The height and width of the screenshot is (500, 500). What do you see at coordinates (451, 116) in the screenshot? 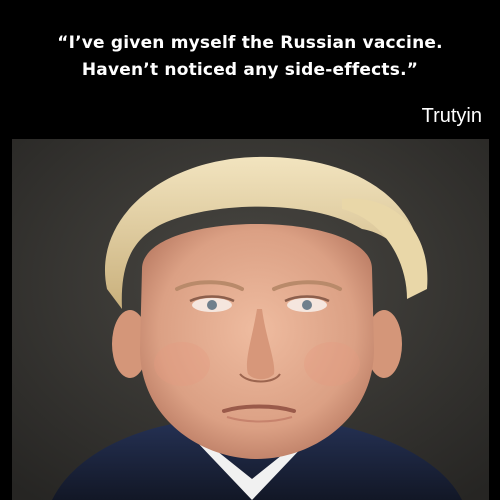
I see `credit-label: Trutyin` at bounding box center [451, 116].